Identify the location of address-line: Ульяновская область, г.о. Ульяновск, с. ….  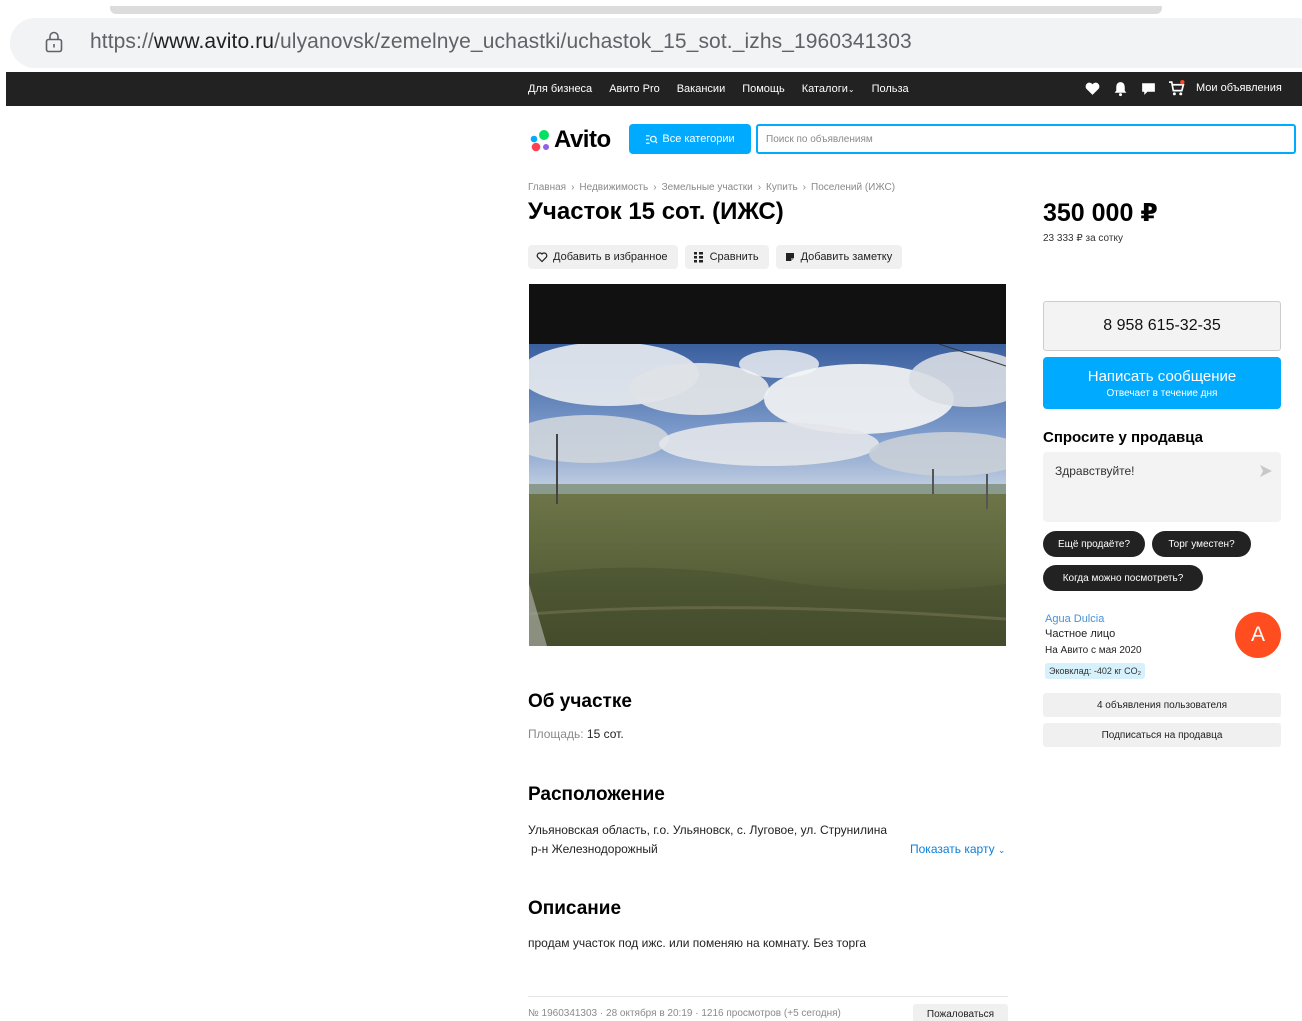
(708, 830).